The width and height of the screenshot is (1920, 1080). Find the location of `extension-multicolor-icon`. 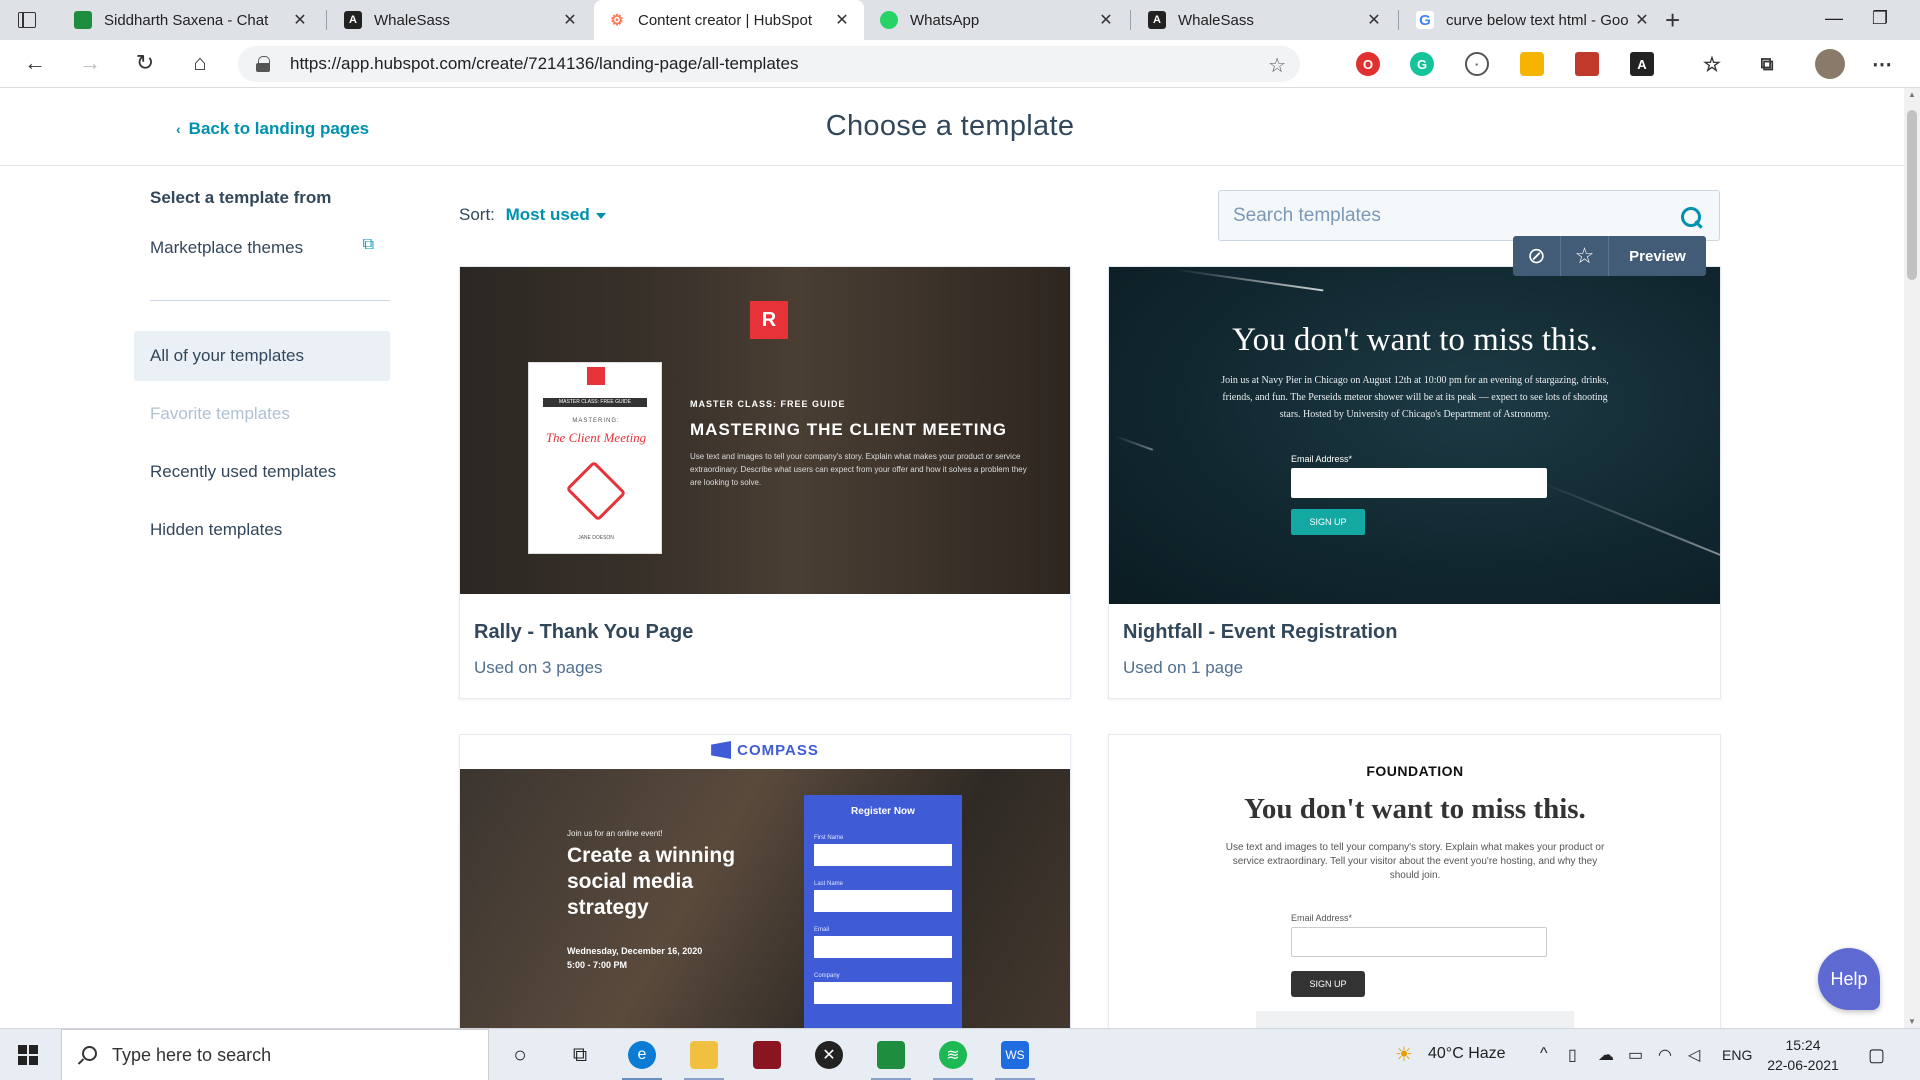

extension-multicolor-icon is located at coordinates (1532, 64).